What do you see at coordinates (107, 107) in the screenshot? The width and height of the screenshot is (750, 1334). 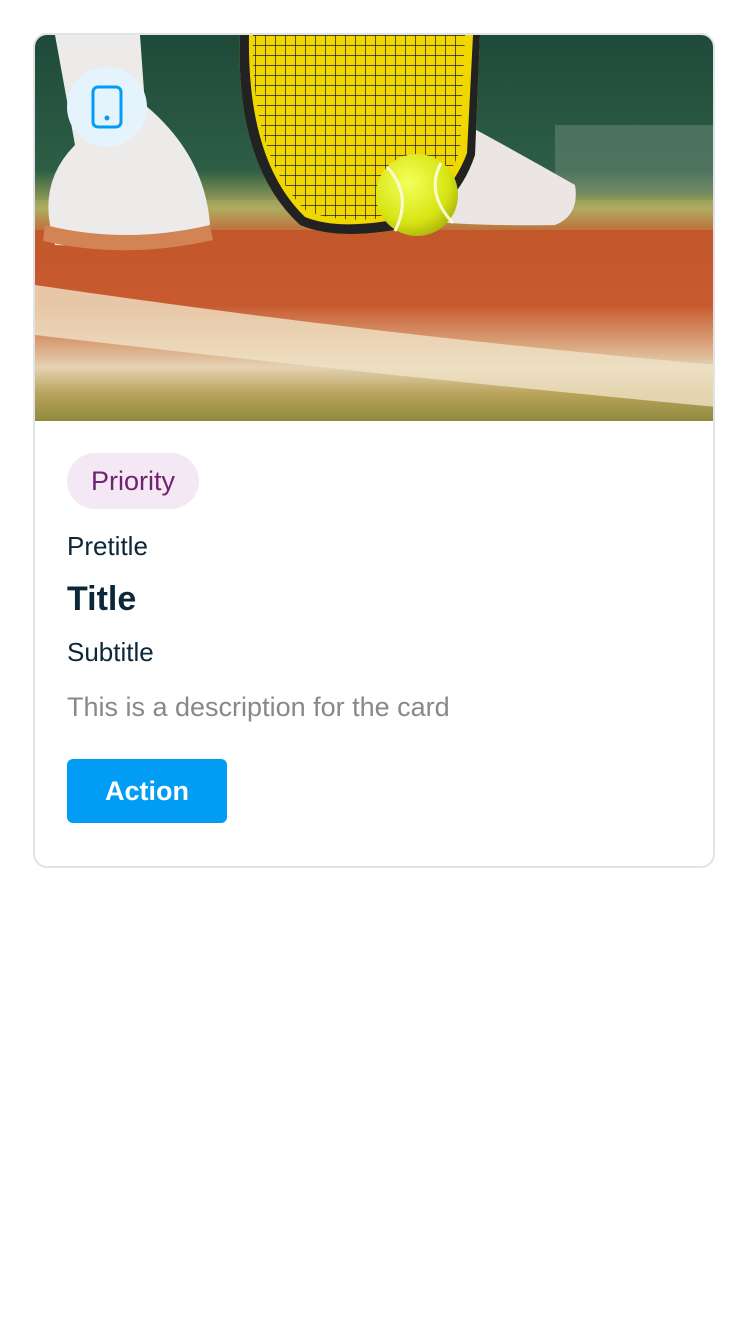 I see `mobile-device-icon` at bounding box center [107, 107].